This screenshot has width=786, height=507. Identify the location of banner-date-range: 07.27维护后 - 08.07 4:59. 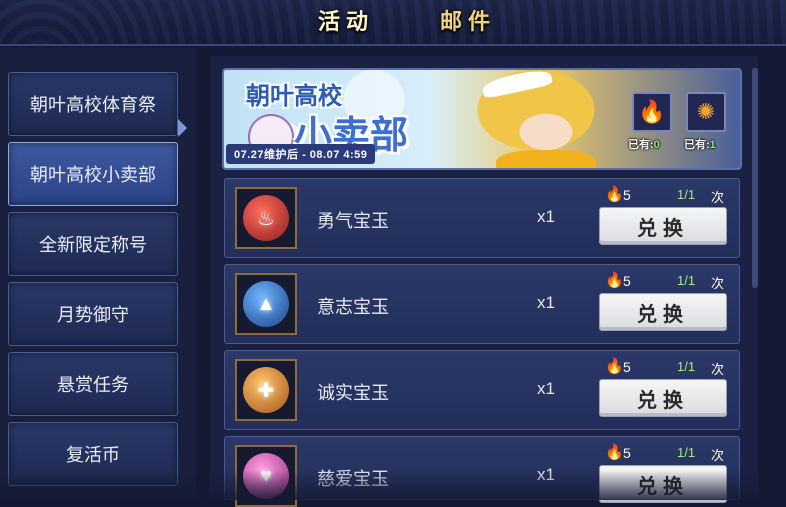
(301, 154).